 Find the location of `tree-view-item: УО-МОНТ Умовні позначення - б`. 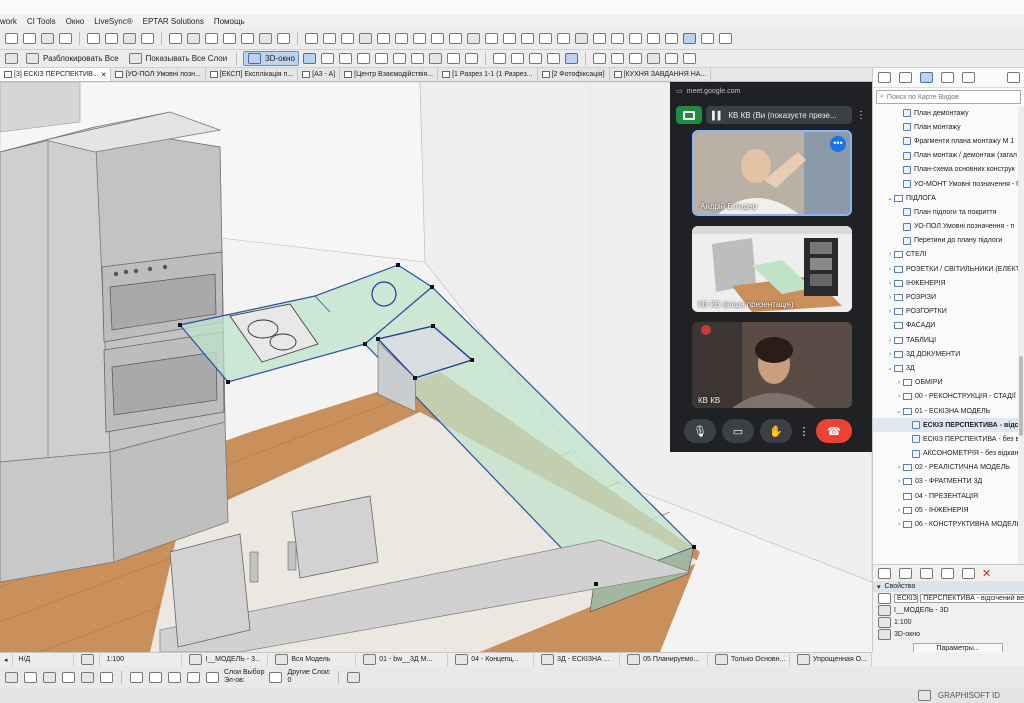

tree-view-item: УО-МОНТ Умовні позначення - б is located at coordinates (948, 184).